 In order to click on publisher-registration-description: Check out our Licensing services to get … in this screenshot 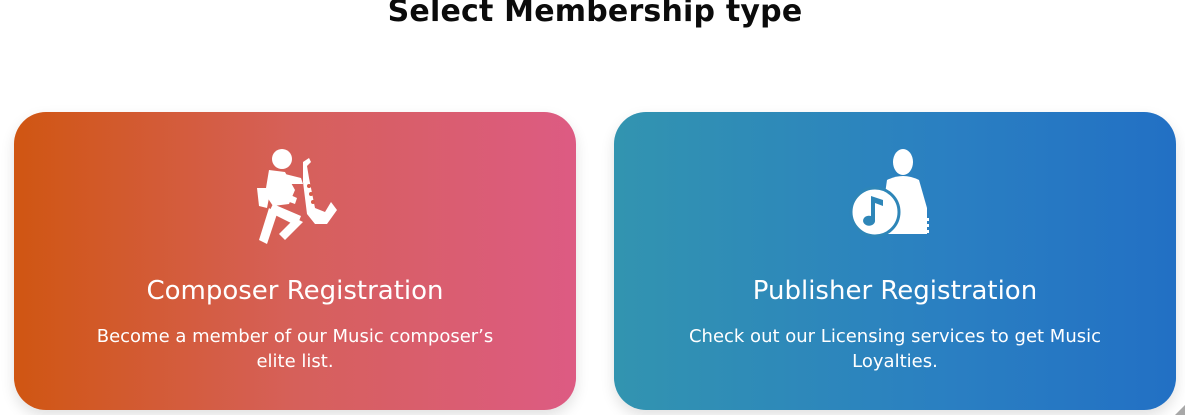, I will do `click(895, 349)`.